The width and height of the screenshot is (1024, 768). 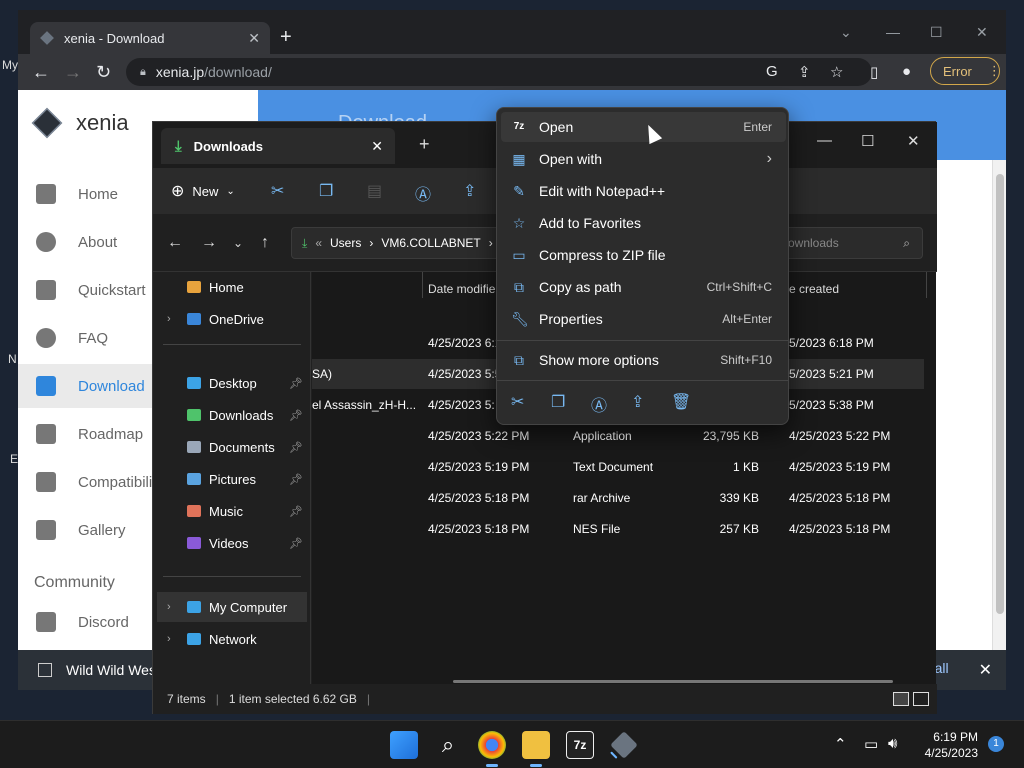 What do you see at coordinates (906, 71) in the screenshot?
I see `profile-icon: ●` at bounding box center [906, 71].